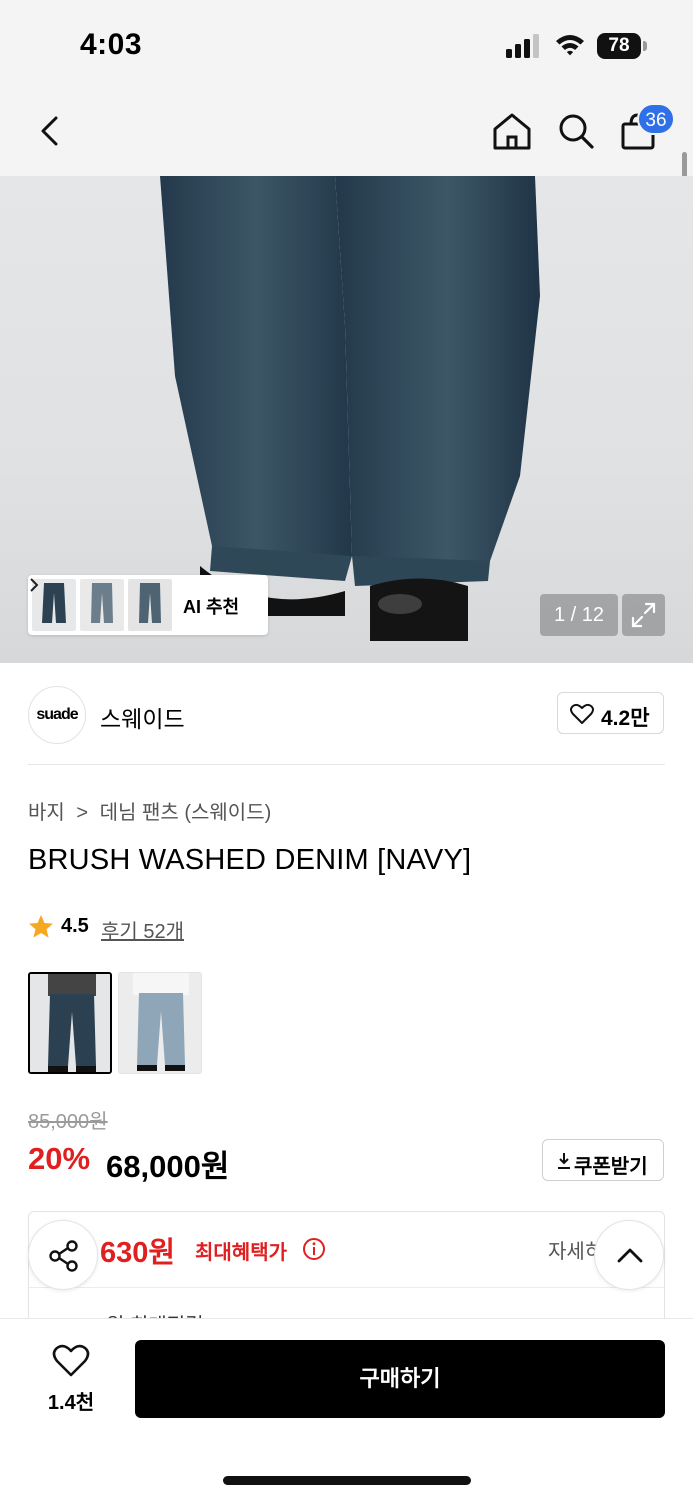 The width and height of the screenshot is (693, 1500). I want to click on coupon-label: 쿠폰받기, so click(611, 1167).